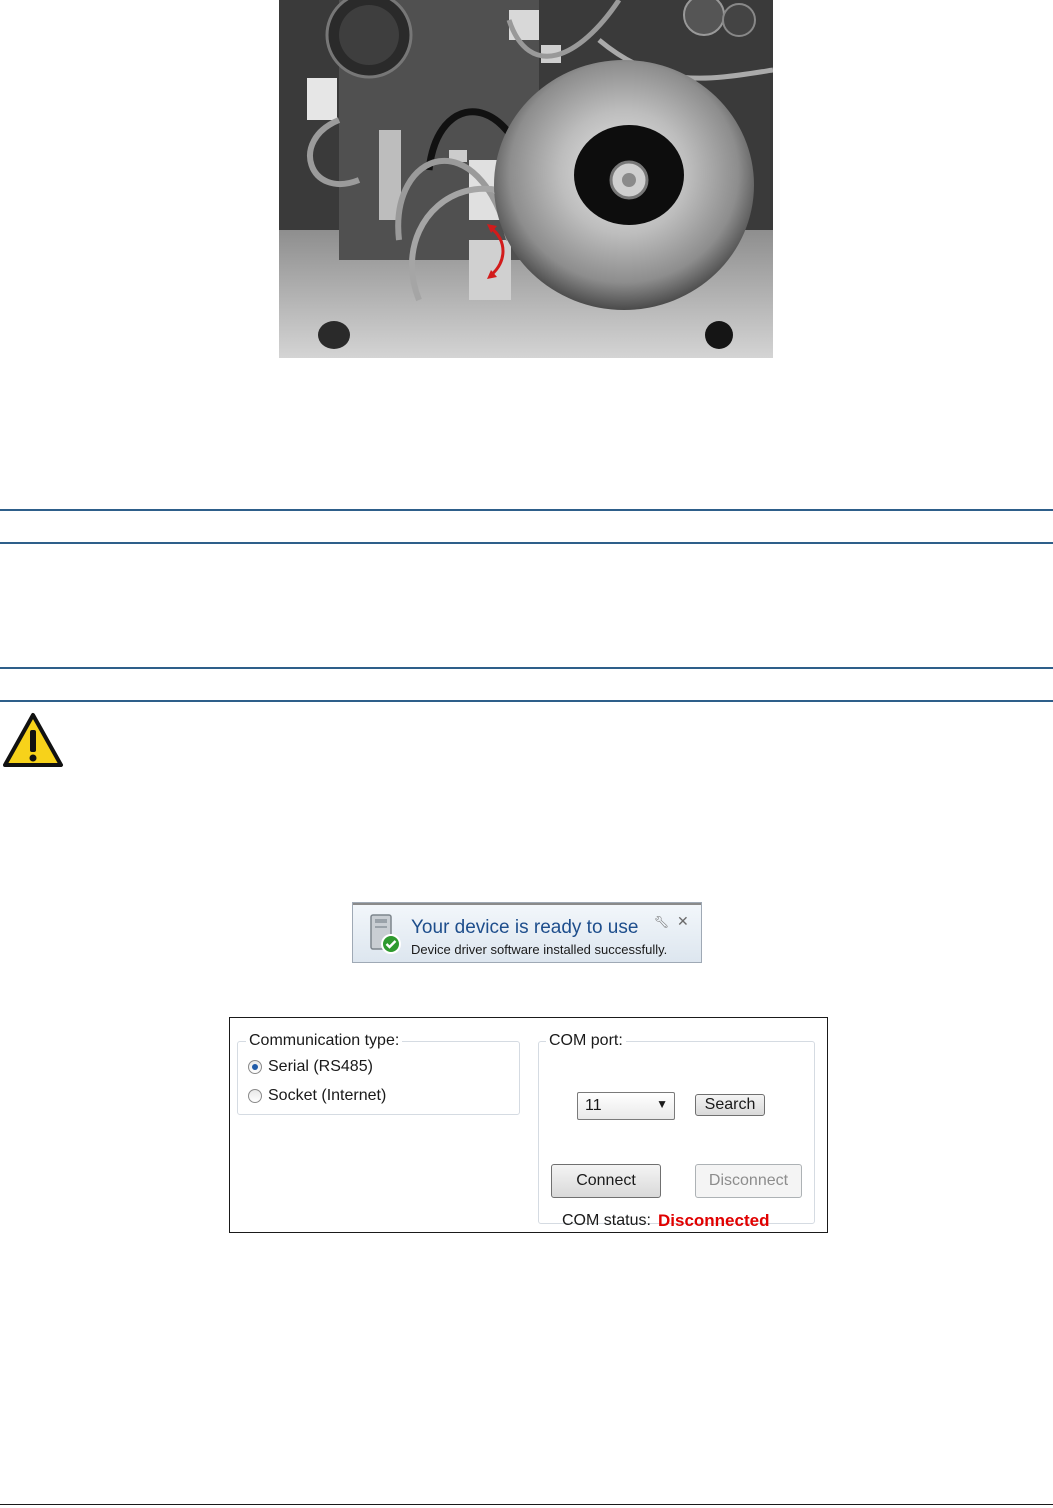  Describe the element at coordinates (626, 1106) in the screenshot. I see `com-port-select: 11 ▼` at that location.